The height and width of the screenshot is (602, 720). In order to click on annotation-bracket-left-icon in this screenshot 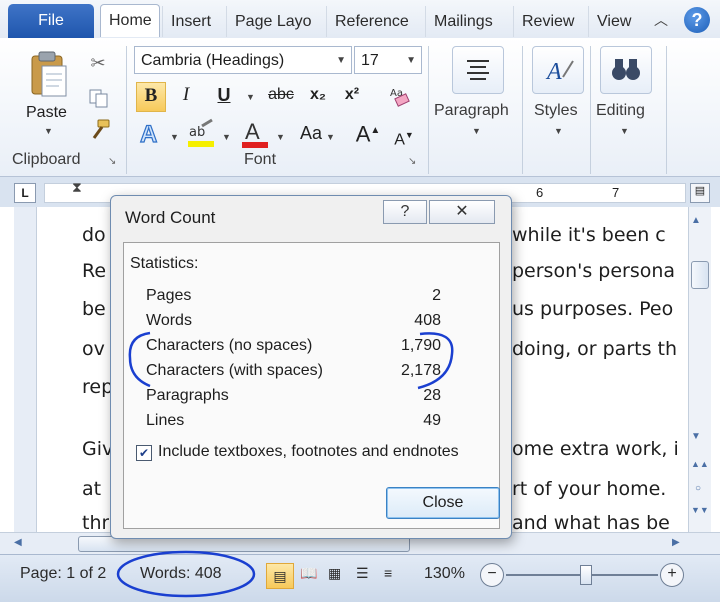, I will do `click(139, 359)`.